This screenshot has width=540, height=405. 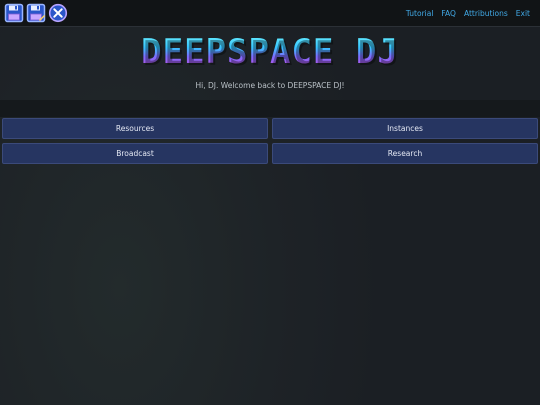 What do you see at coordinates (448, 13) in the screenshot?
I see `nav-faq-link: FAQ` at bounding box center [448, 13].